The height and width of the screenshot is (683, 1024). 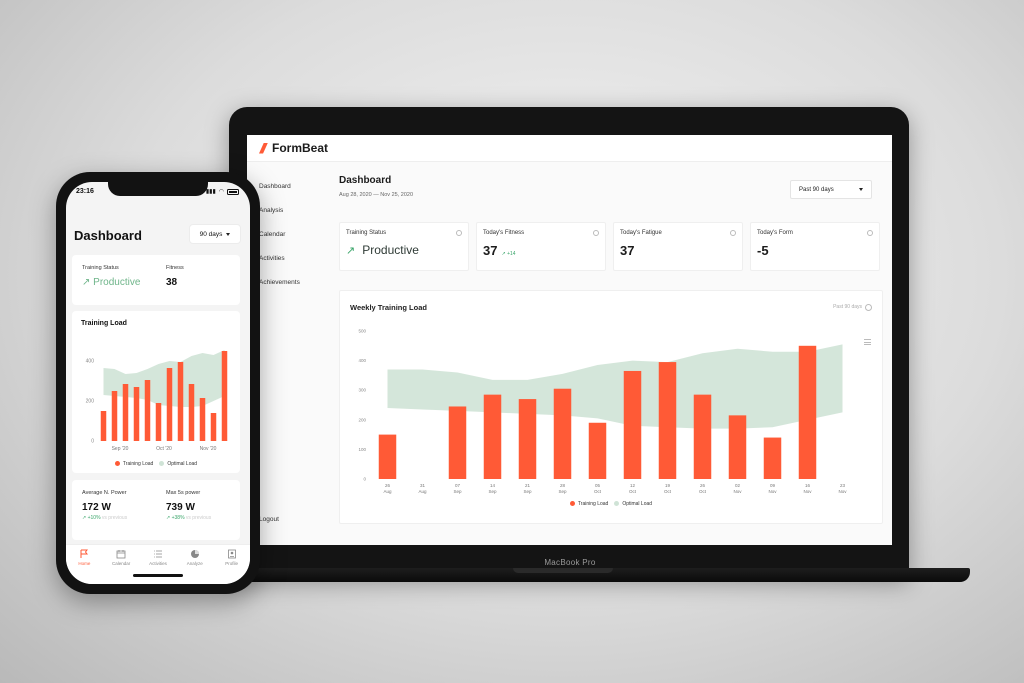 I want to click on tab-calendar: Calendar, so click(x=121, y=566).